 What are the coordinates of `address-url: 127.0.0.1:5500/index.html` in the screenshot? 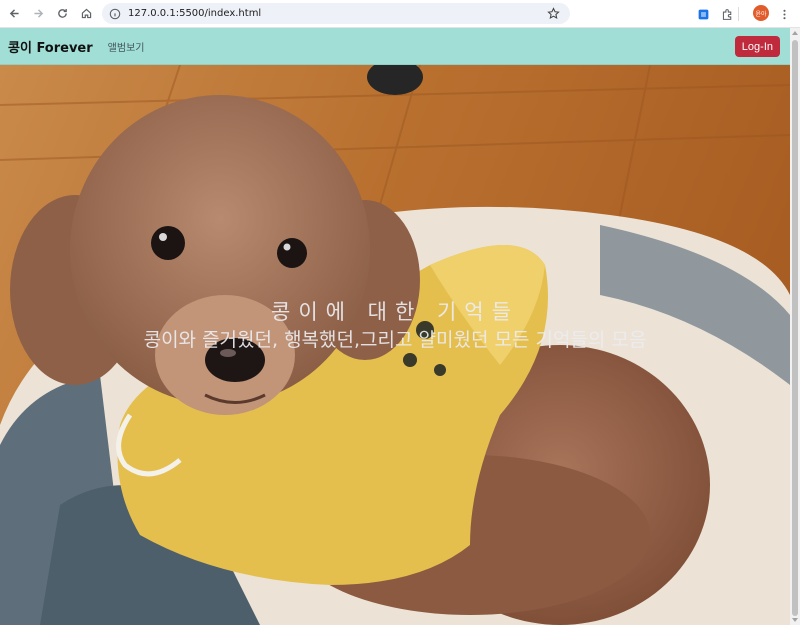 It's located at (194, 13).